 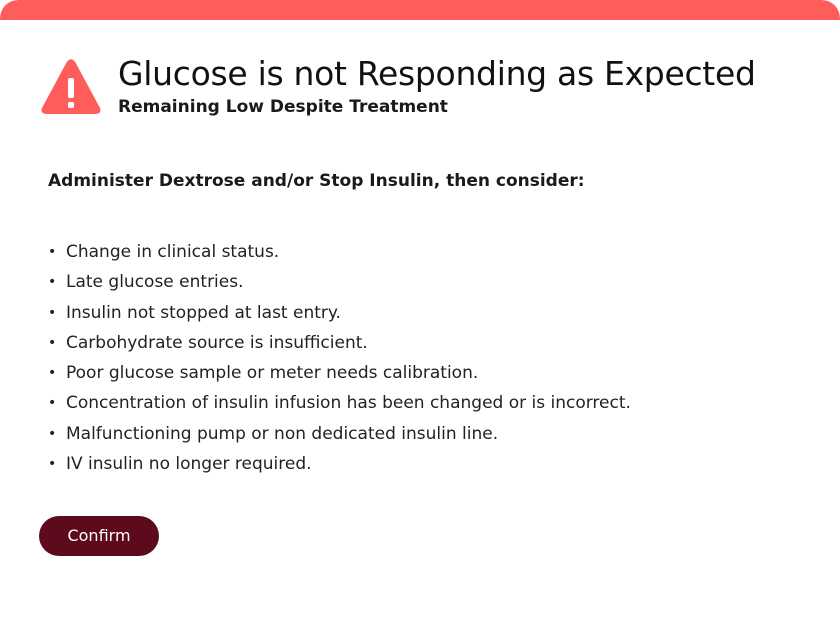 What do you see at coordinates (189, 464) in the screenshot?
I see `list-item-text: IV insulin no longer required.` at bounding box center [189, 464].